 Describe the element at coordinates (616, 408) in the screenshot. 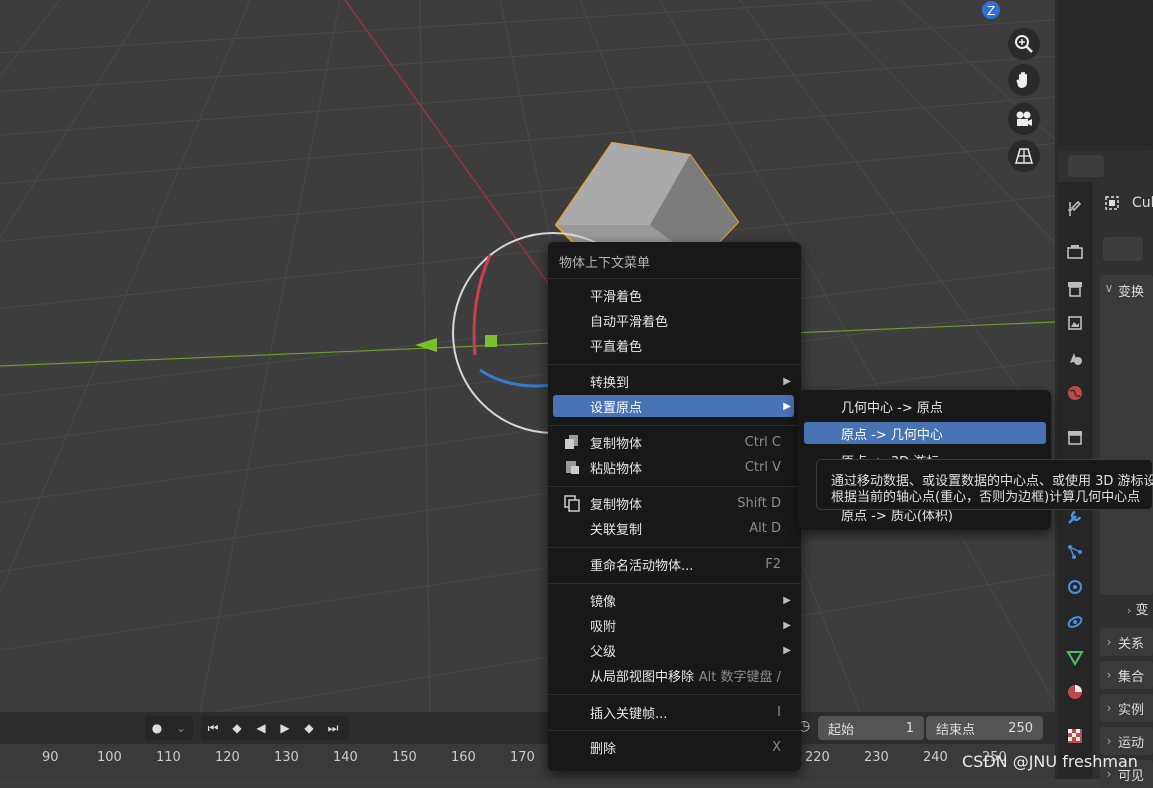

I see `menu-item-label: 设置原点` at that location.